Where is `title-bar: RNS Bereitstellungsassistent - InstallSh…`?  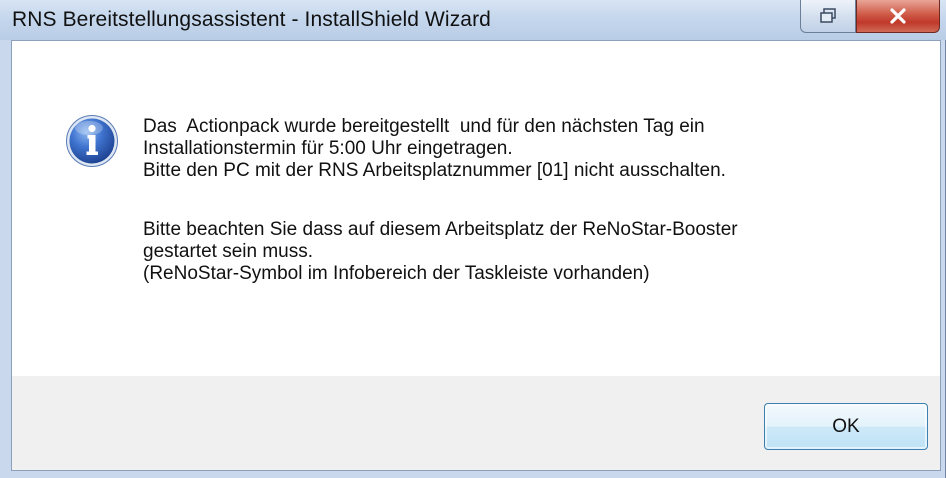
title-bar: RNS Bereitstellungsassistent - InstallSh… is located at coordinates (473, 20).